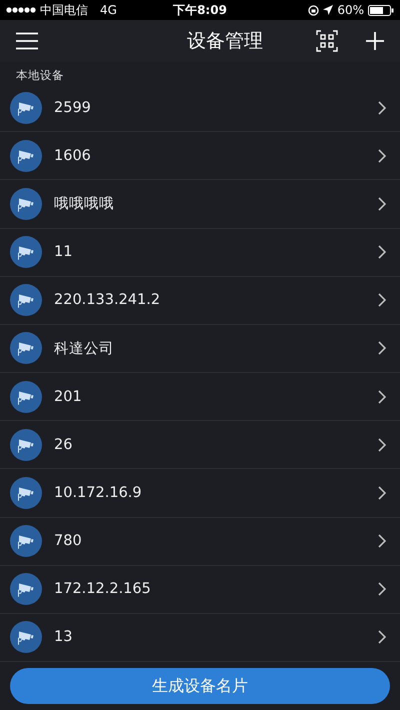  Describe the element at coordinates (108, 10) in the screenshot. I see `network-label: 4G` at that location.